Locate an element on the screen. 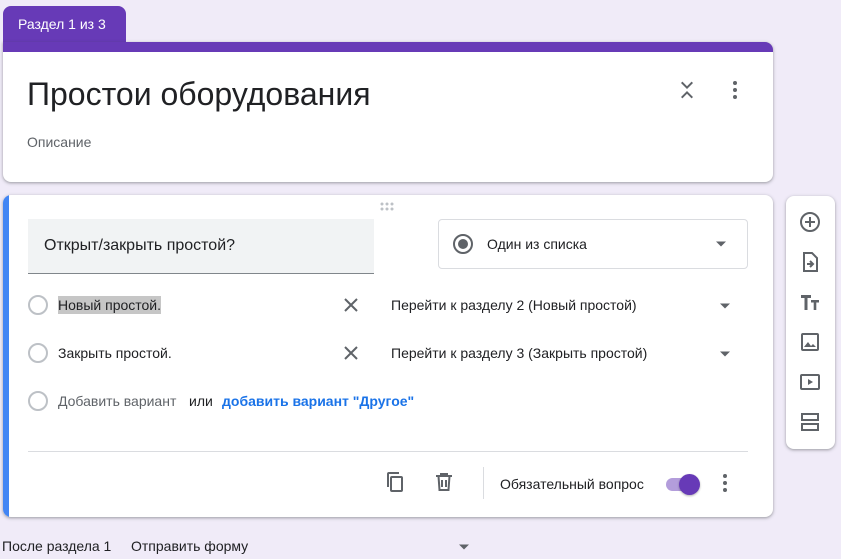 This screenshot has width=841, height=559. add-circle-icon is located at coordinates (810, 222).